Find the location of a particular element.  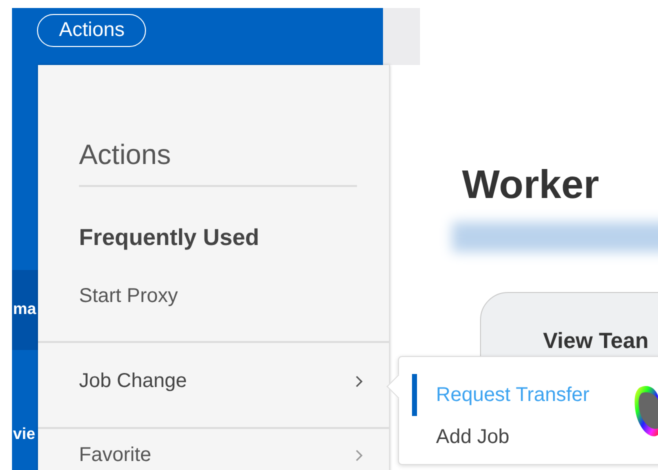

submenu-item: Add Job is located at coordinates (528, 437).